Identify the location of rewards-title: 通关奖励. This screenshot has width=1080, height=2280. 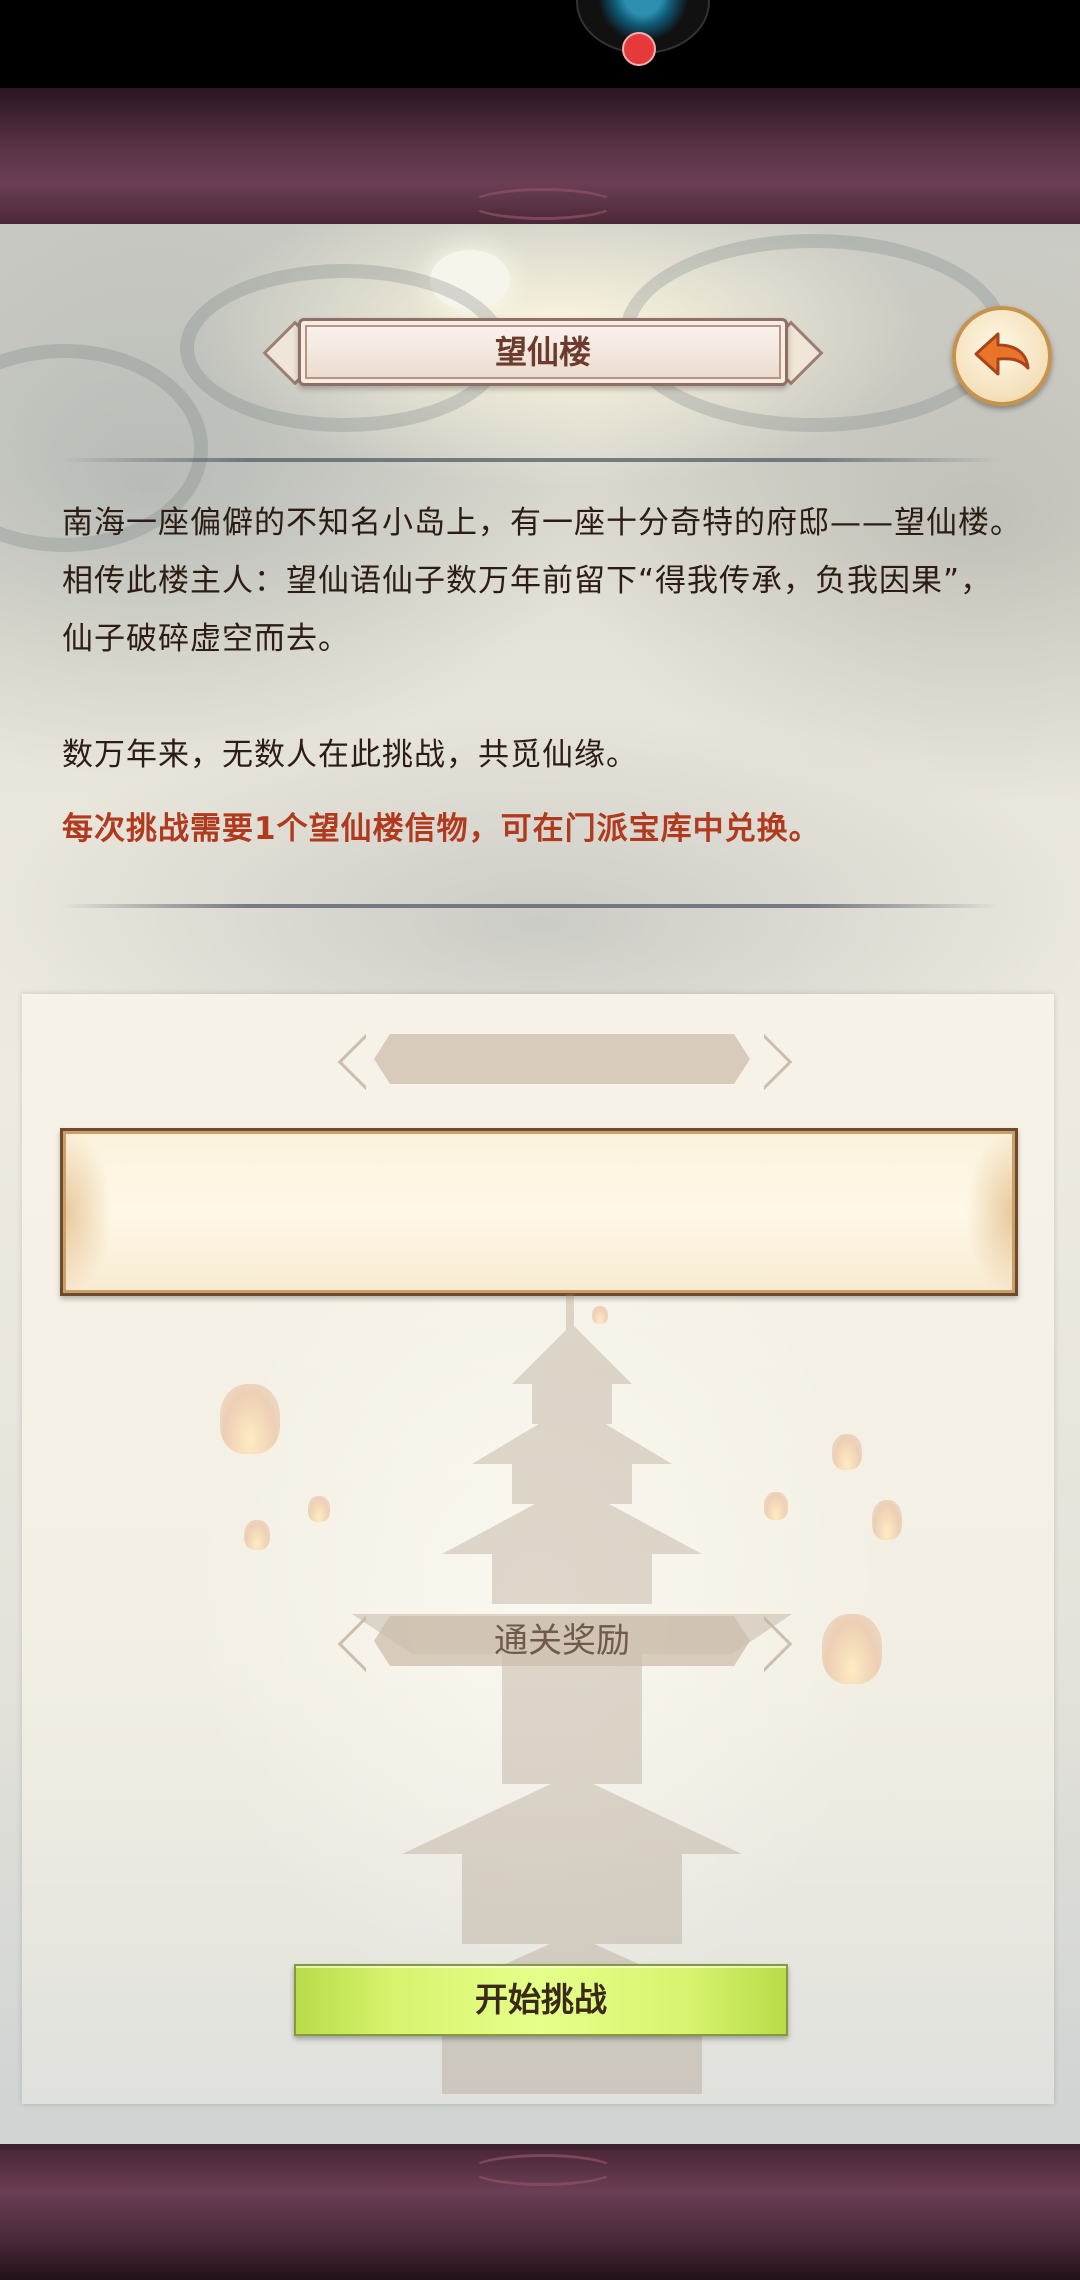
(562, 1641).